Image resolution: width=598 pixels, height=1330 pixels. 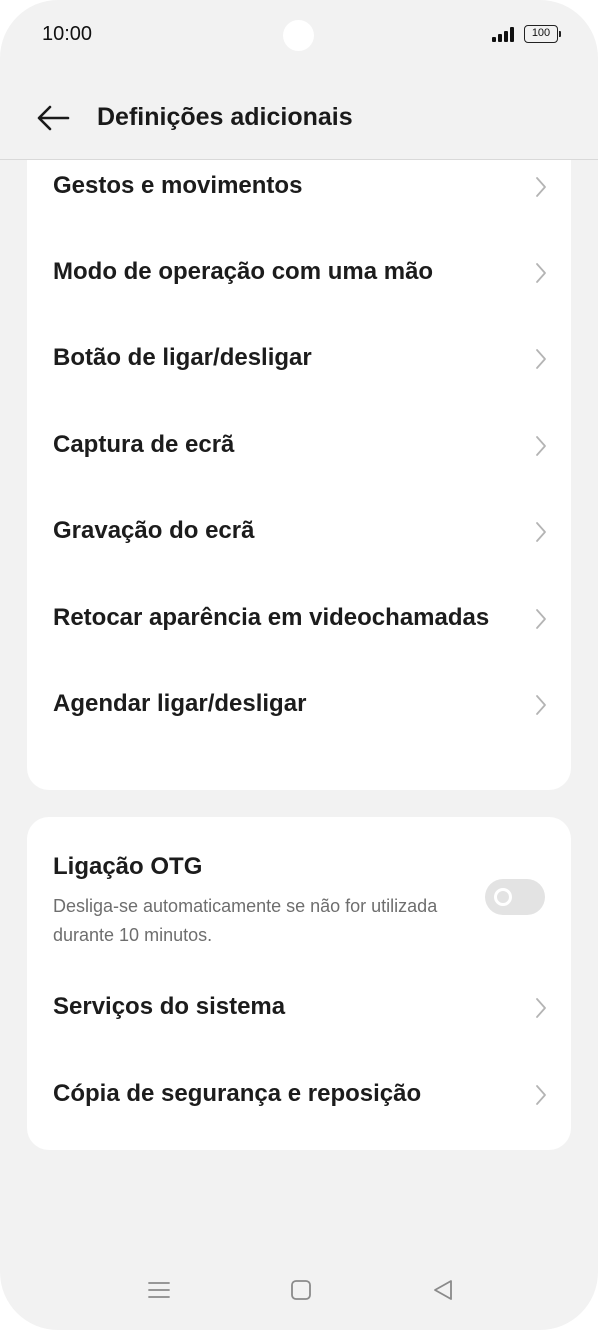 I want to click on otg-toggle, so click(x=515, y=897).